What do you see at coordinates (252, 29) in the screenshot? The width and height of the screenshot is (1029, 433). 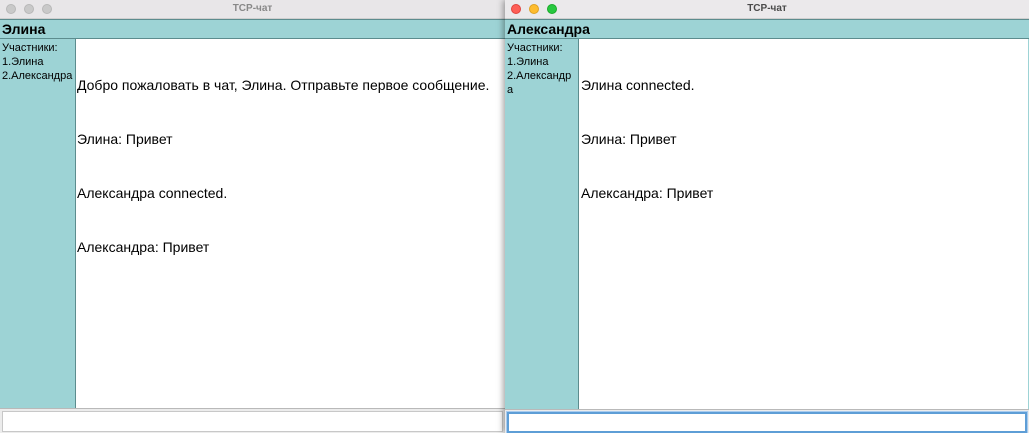 I see `current-user-header: Элина` at bounding box center [252, 29].